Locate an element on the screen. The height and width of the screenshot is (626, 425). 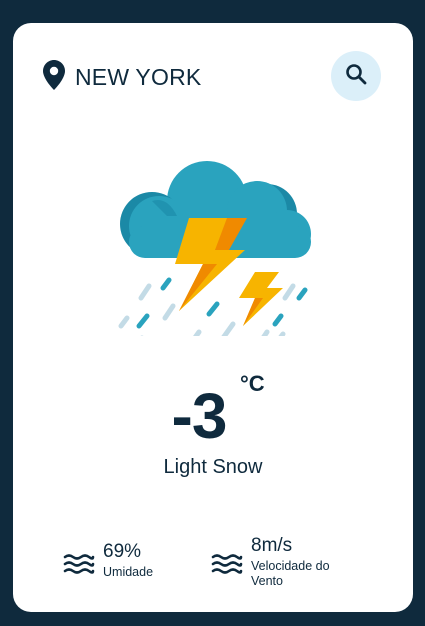
humidity-value: 69% is located at coordinates (122, 551).